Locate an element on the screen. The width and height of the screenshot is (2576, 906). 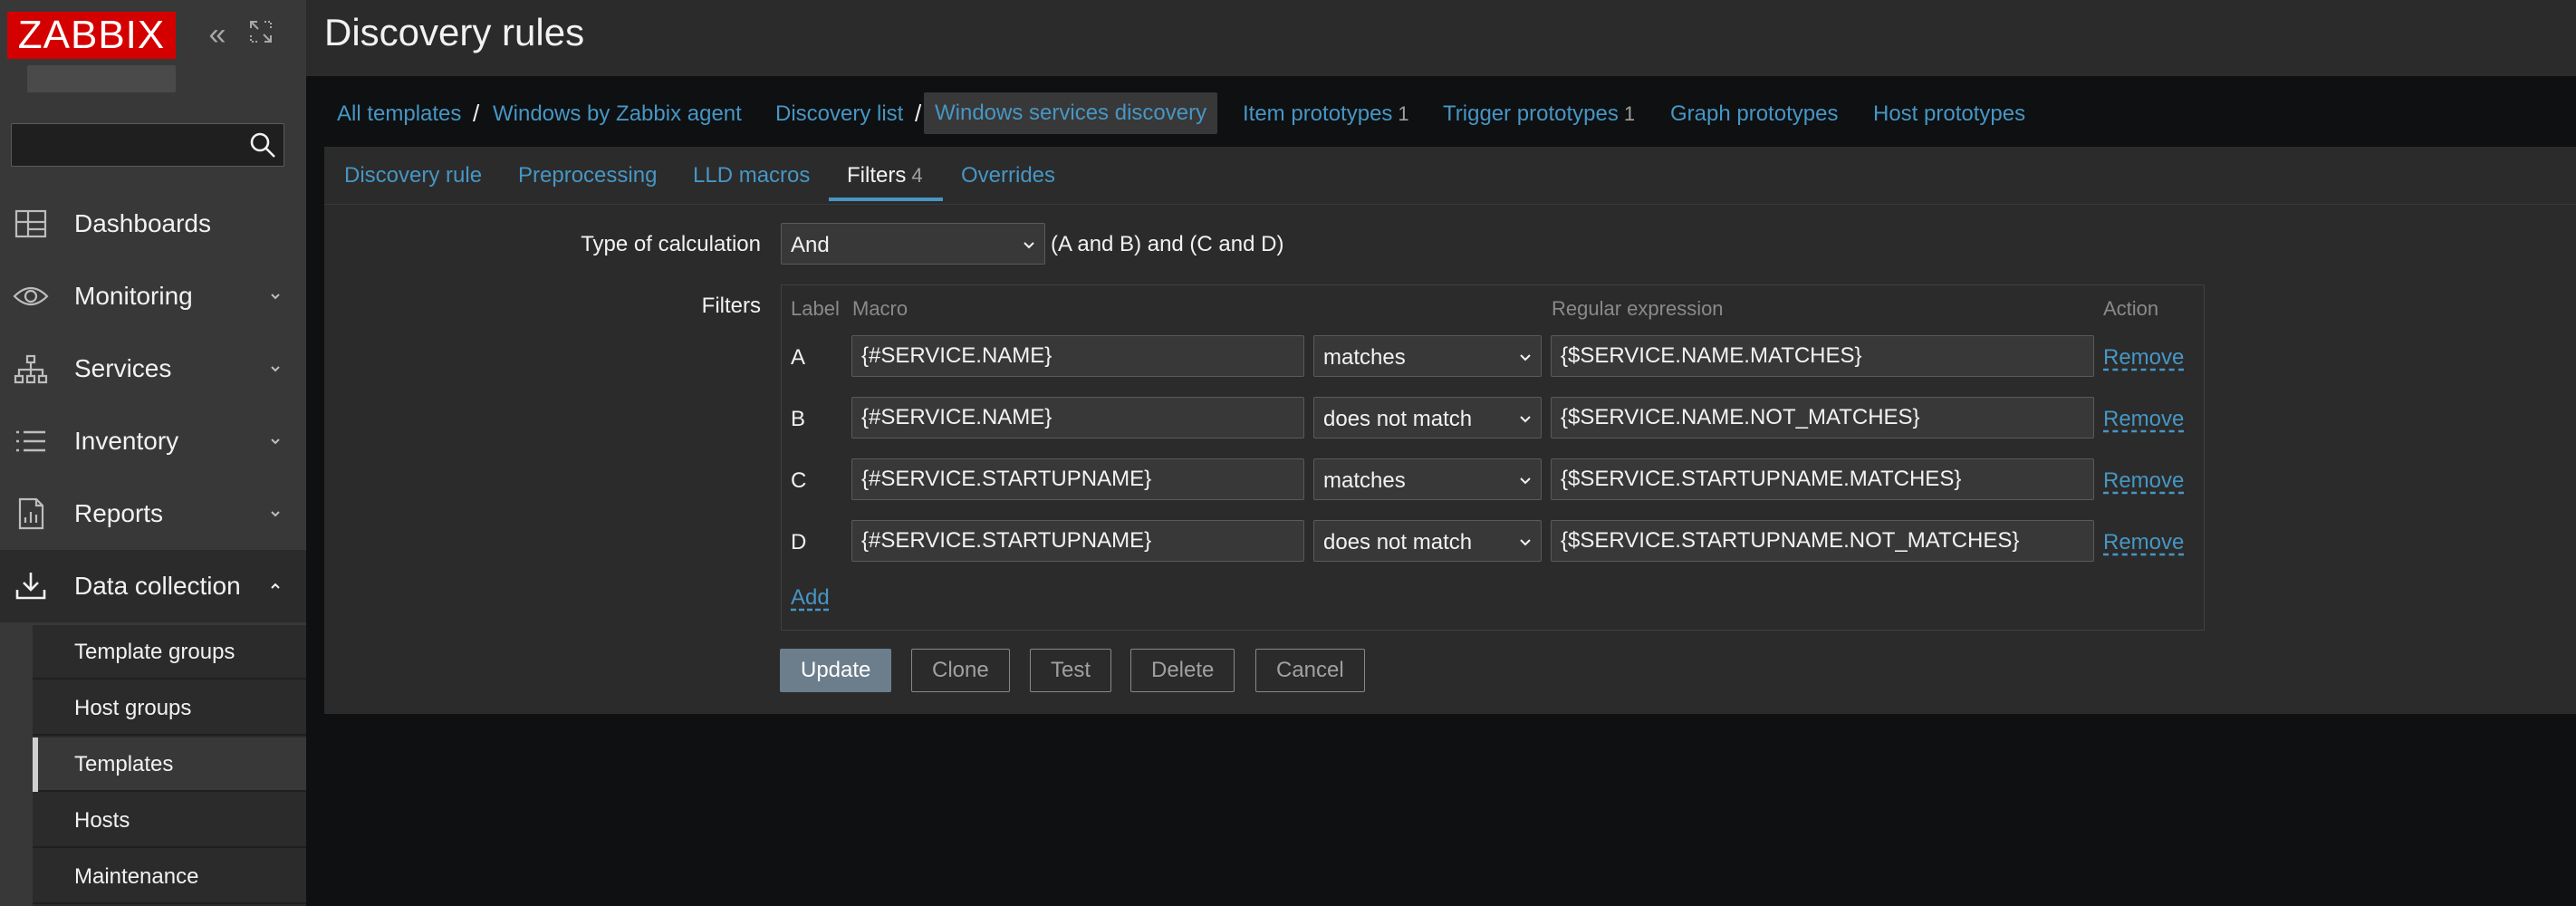
nav-label: Monitoring is located at coordinates (133, 296).